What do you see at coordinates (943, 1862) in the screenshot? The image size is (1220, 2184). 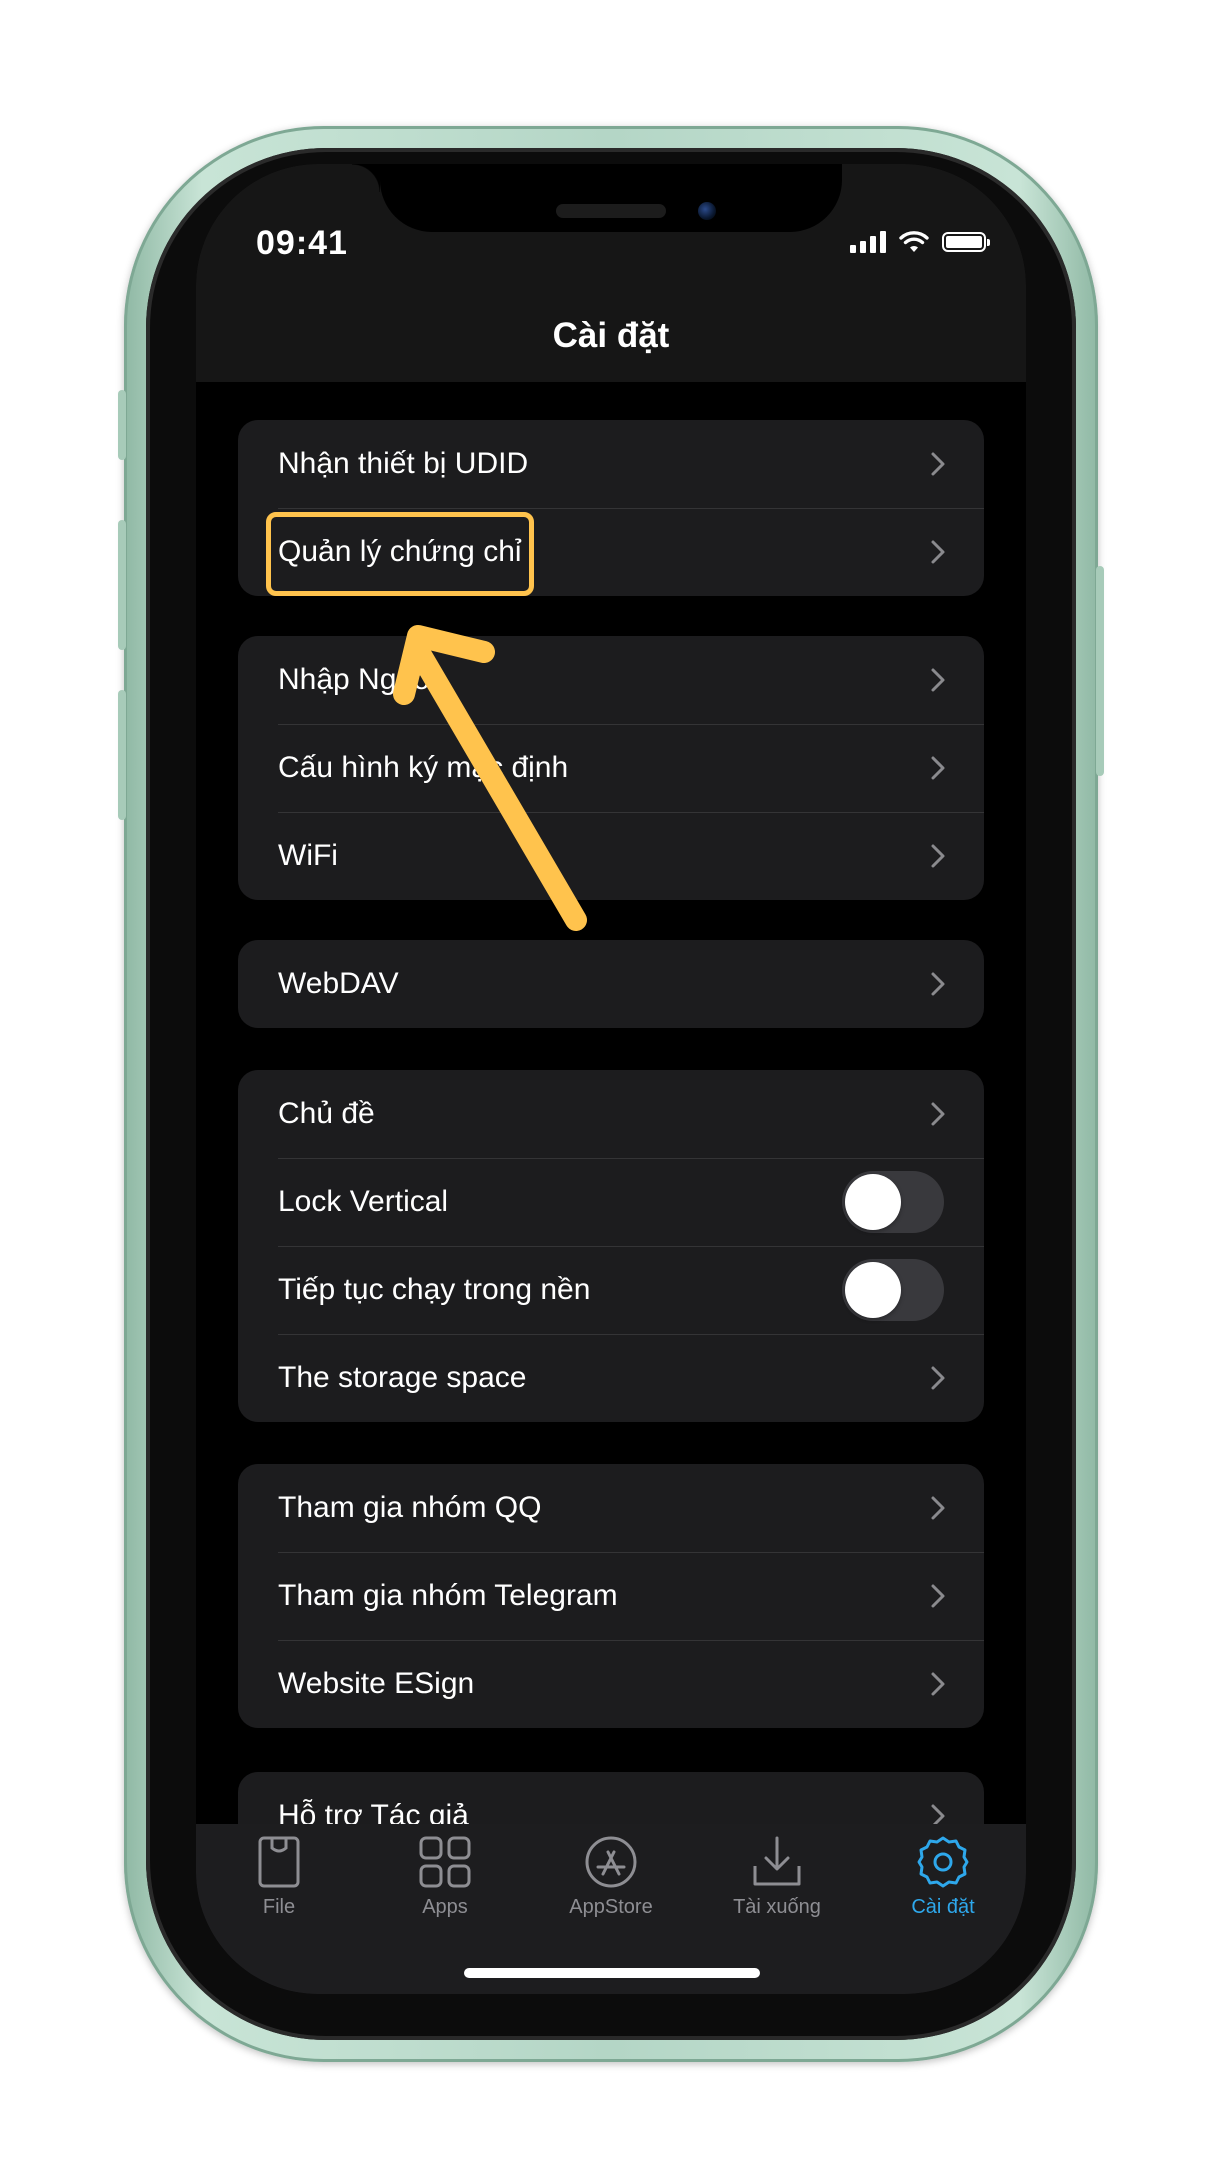 I see `gear-icon` at bounding box center [943, 1862].